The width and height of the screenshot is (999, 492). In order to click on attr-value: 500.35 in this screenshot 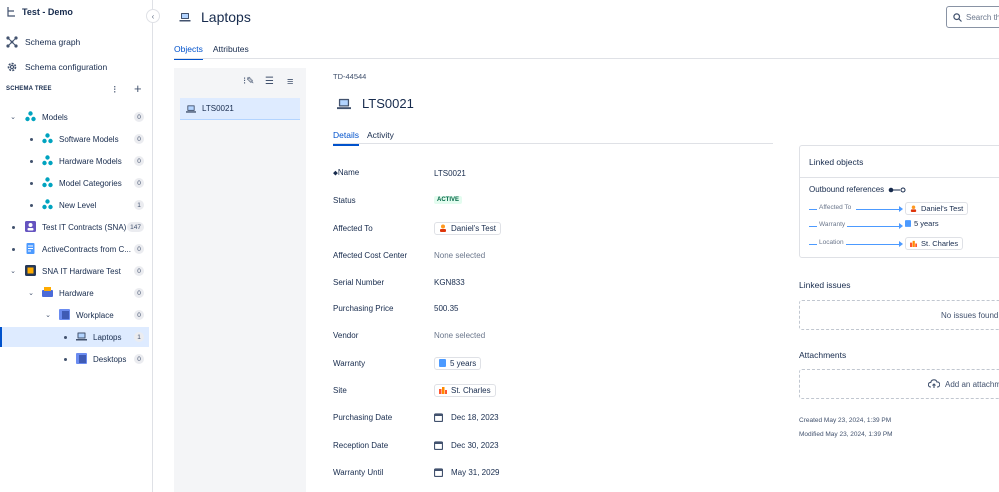, I will do `click(446, 308)`.